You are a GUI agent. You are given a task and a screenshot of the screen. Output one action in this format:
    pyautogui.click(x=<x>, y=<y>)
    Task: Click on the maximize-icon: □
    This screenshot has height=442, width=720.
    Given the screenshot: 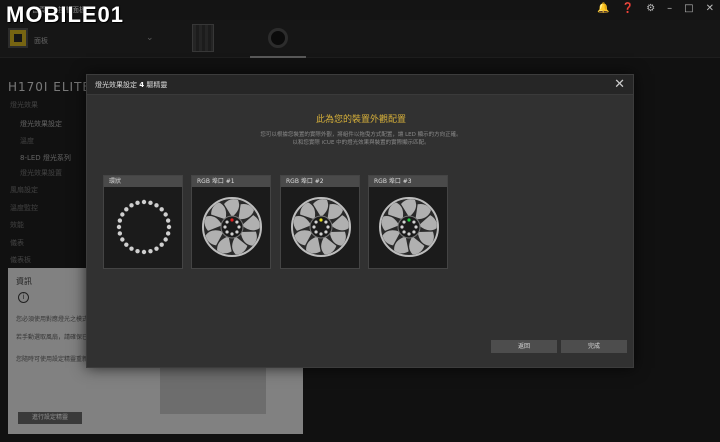 What is the action you would take?
    pyautogui.click(x=688, y=8)
    